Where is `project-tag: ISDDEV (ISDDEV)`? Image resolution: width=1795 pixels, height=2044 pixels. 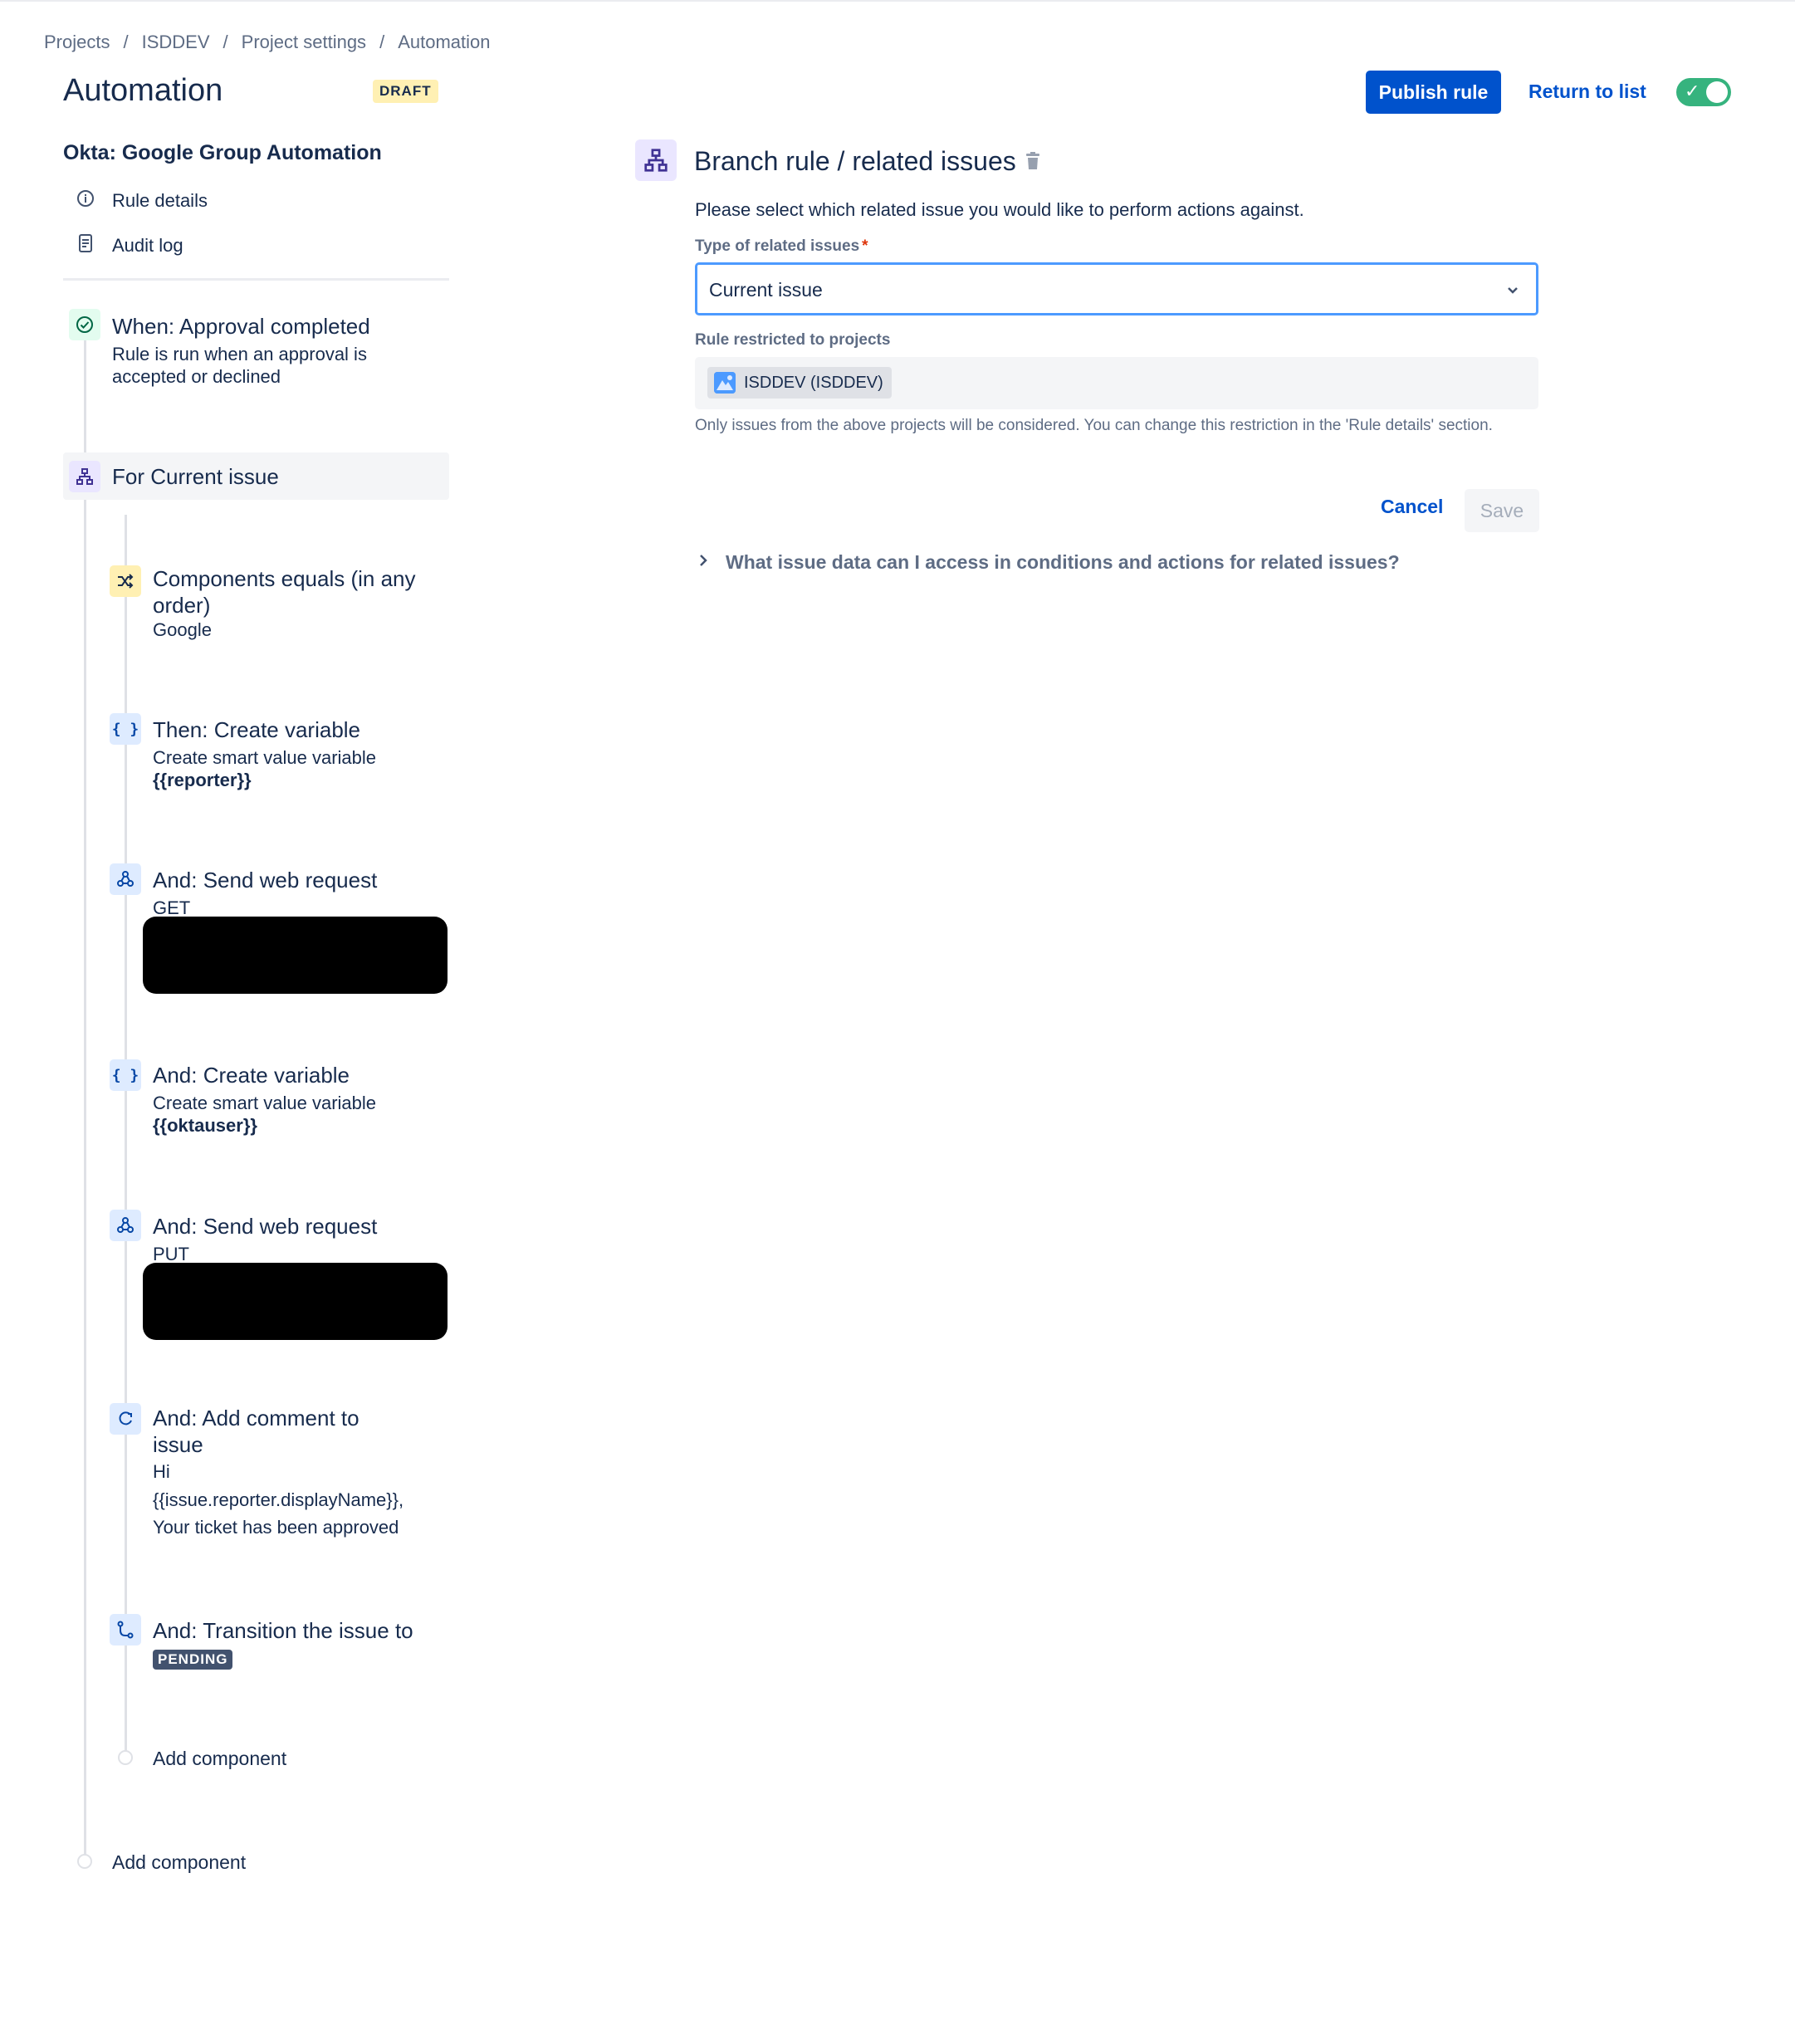 project-tag: ISDDEV (ISDDEV) is located at coordinates (800, 383).